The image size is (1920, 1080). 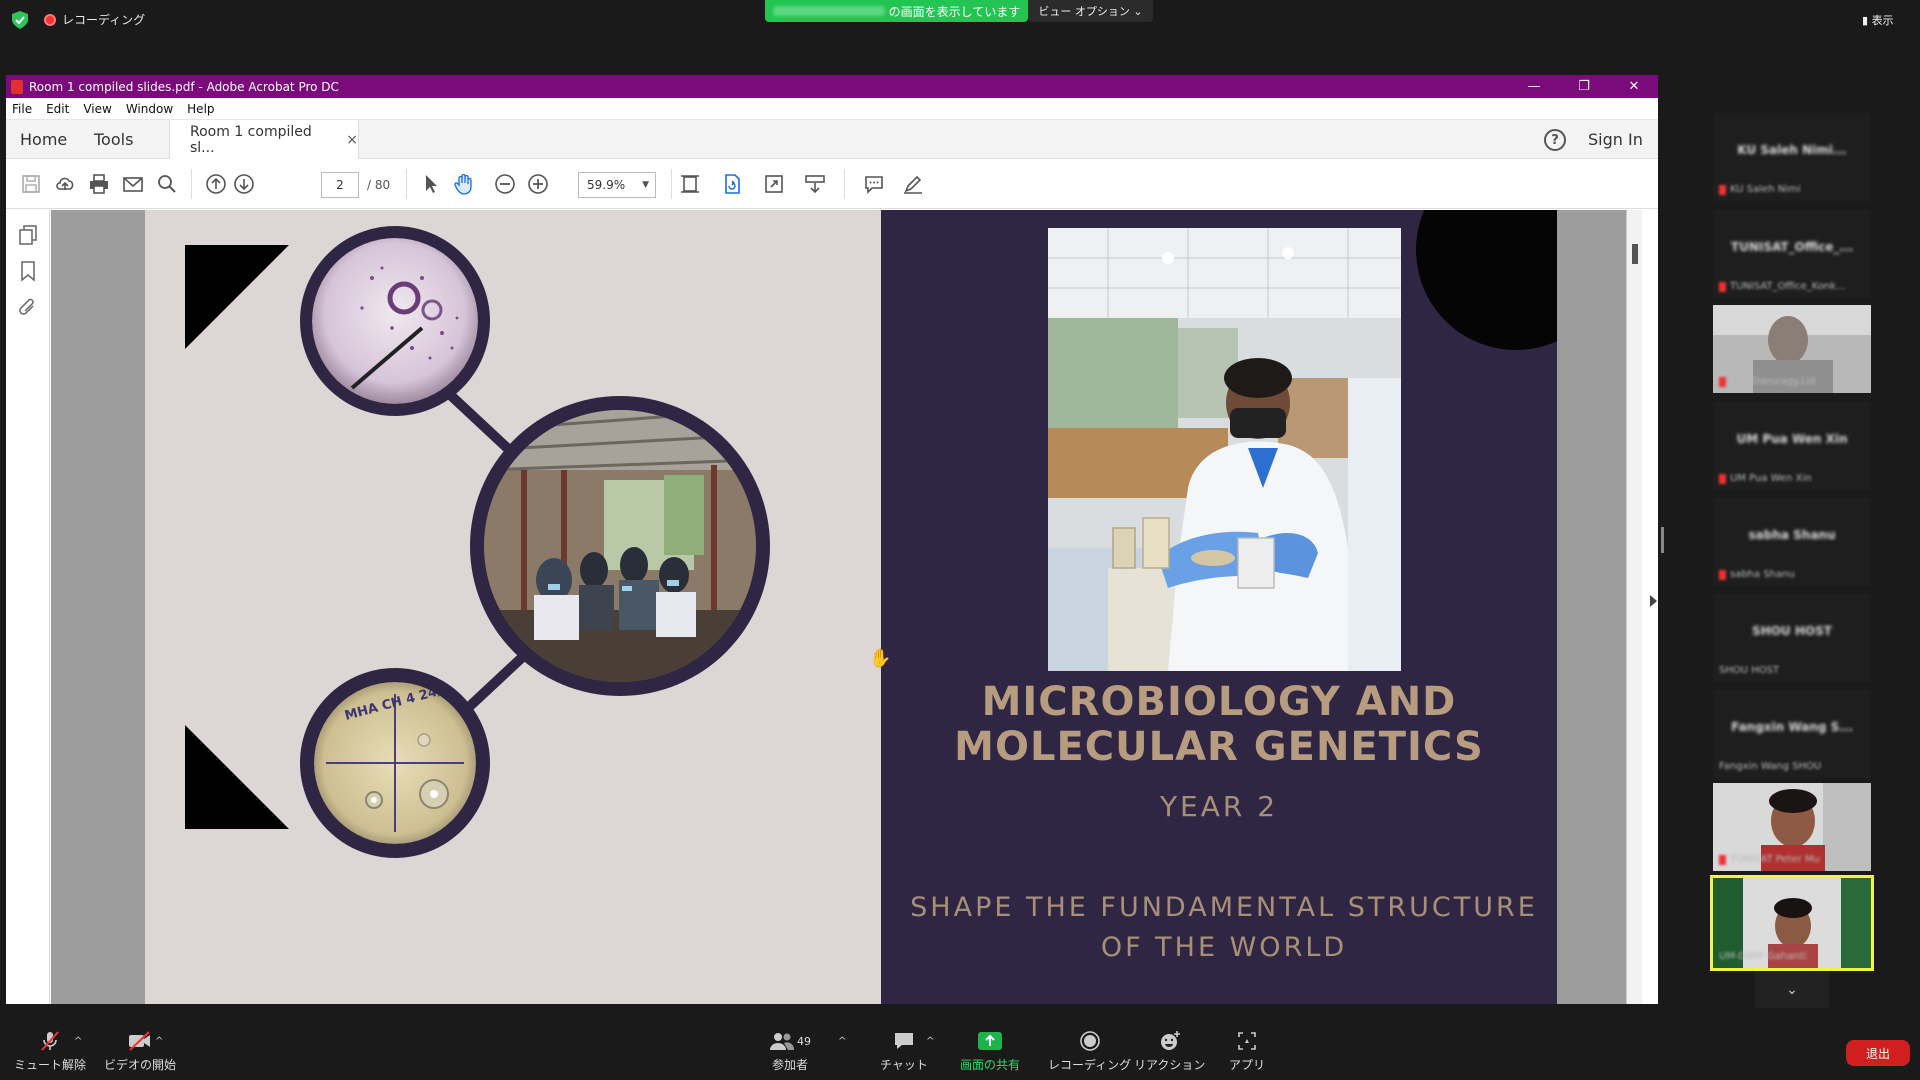 What do you see at coordinates (828, 11) in the screenshot?
I see `presenter-name-redacted` at bounding box center [828, 11].